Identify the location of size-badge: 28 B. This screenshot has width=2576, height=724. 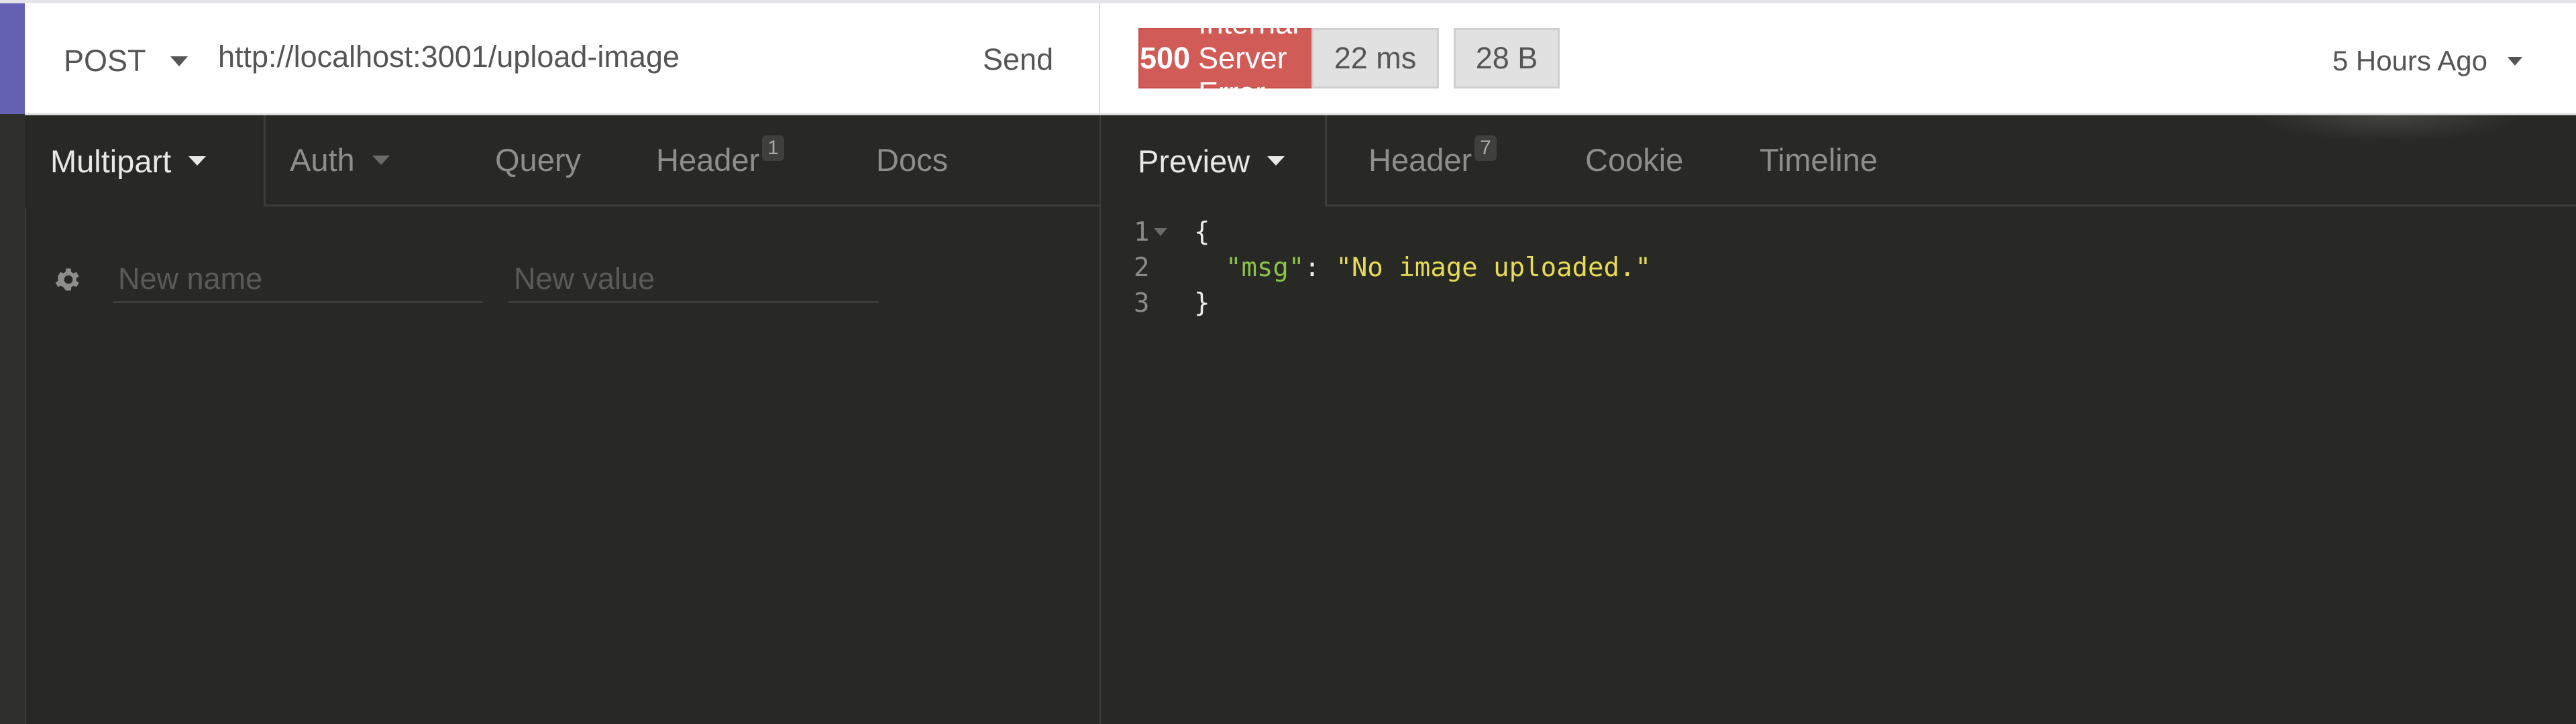
(1507, 58).